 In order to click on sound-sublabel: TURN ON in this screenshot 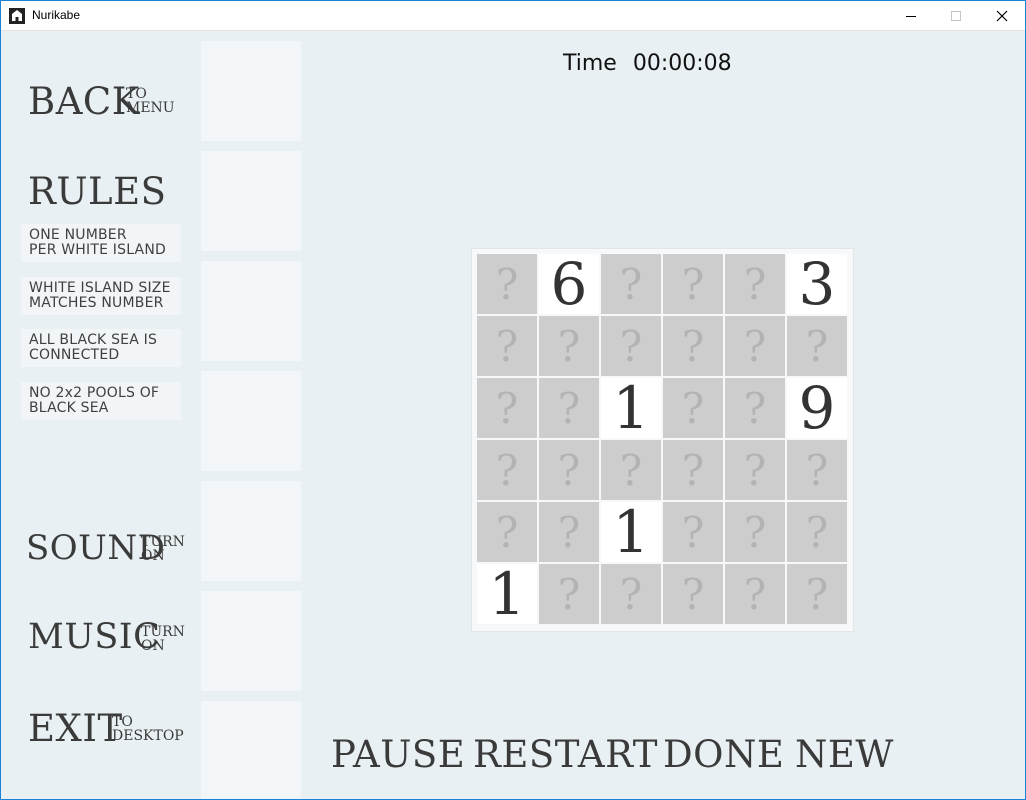, I will do `click(163, 549)`.